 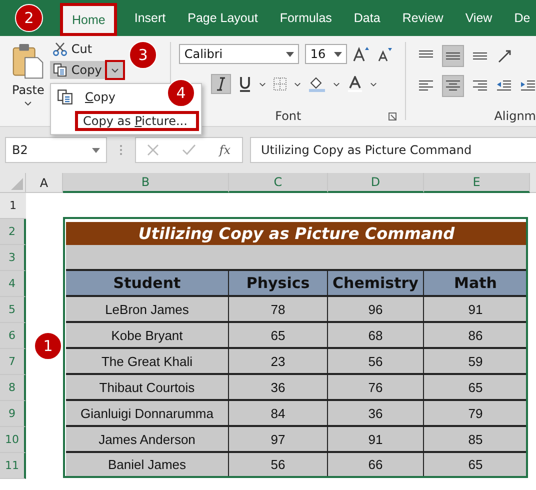 What do you see at coordinates (13, 232) in the screenshot?
I see `row-header: 2` at bounding box center [13, 232].